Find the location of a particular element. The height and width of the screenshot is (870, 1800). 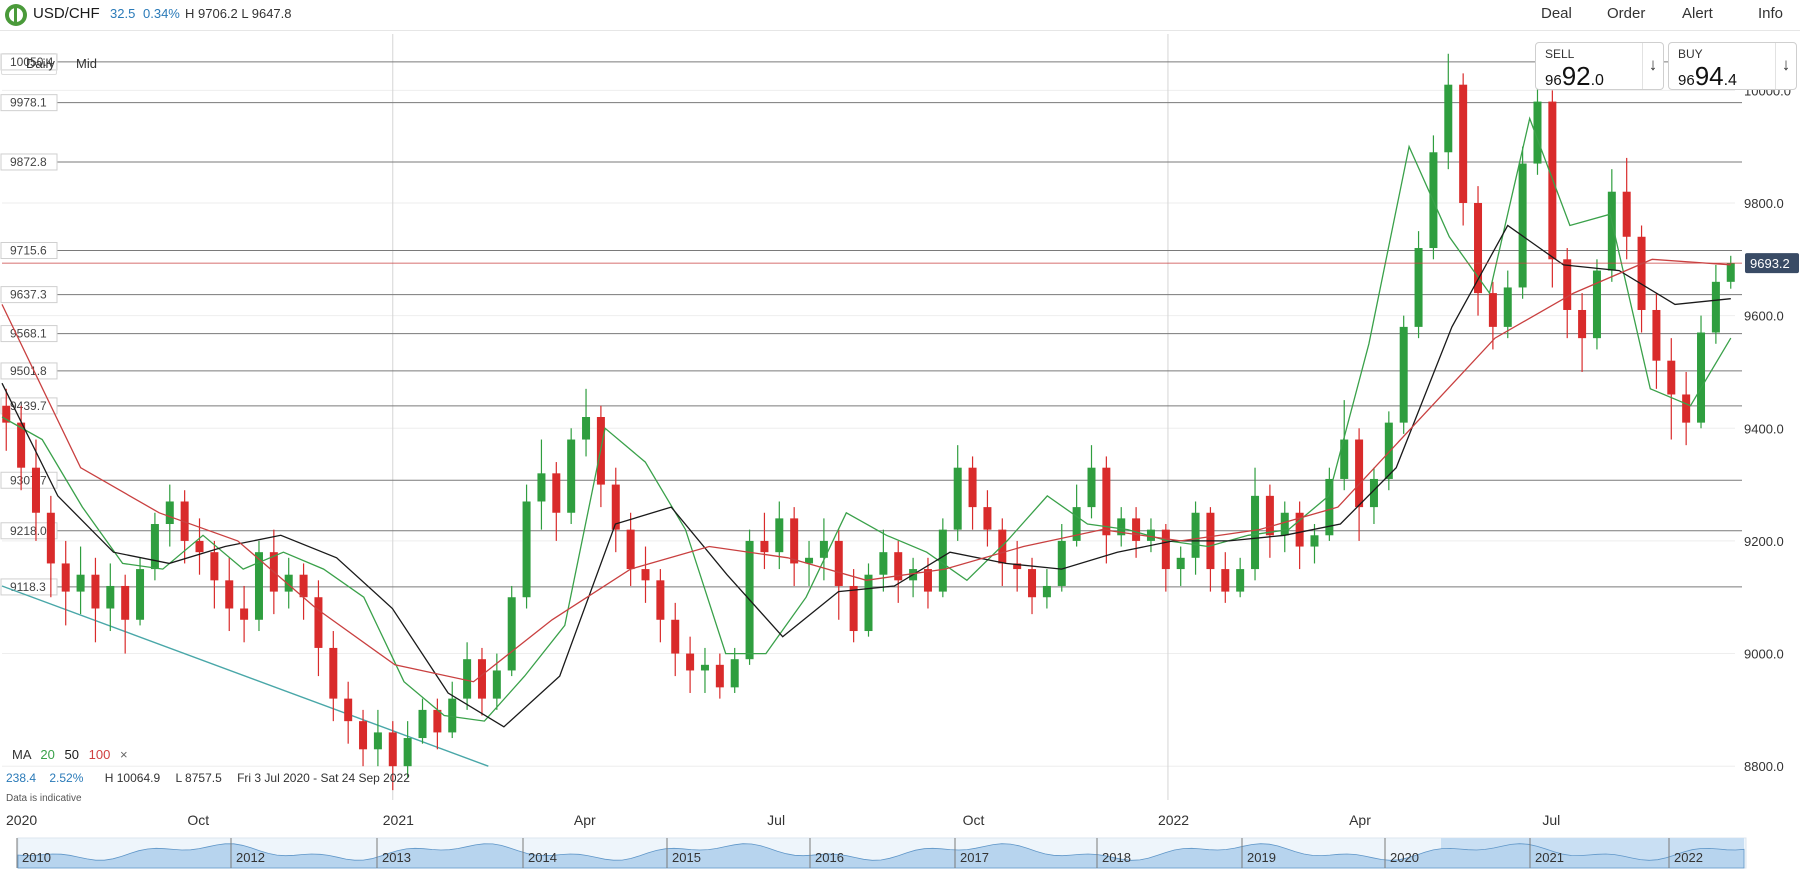

navigator-year-label: 2016 is located at coordinates (829, 857).